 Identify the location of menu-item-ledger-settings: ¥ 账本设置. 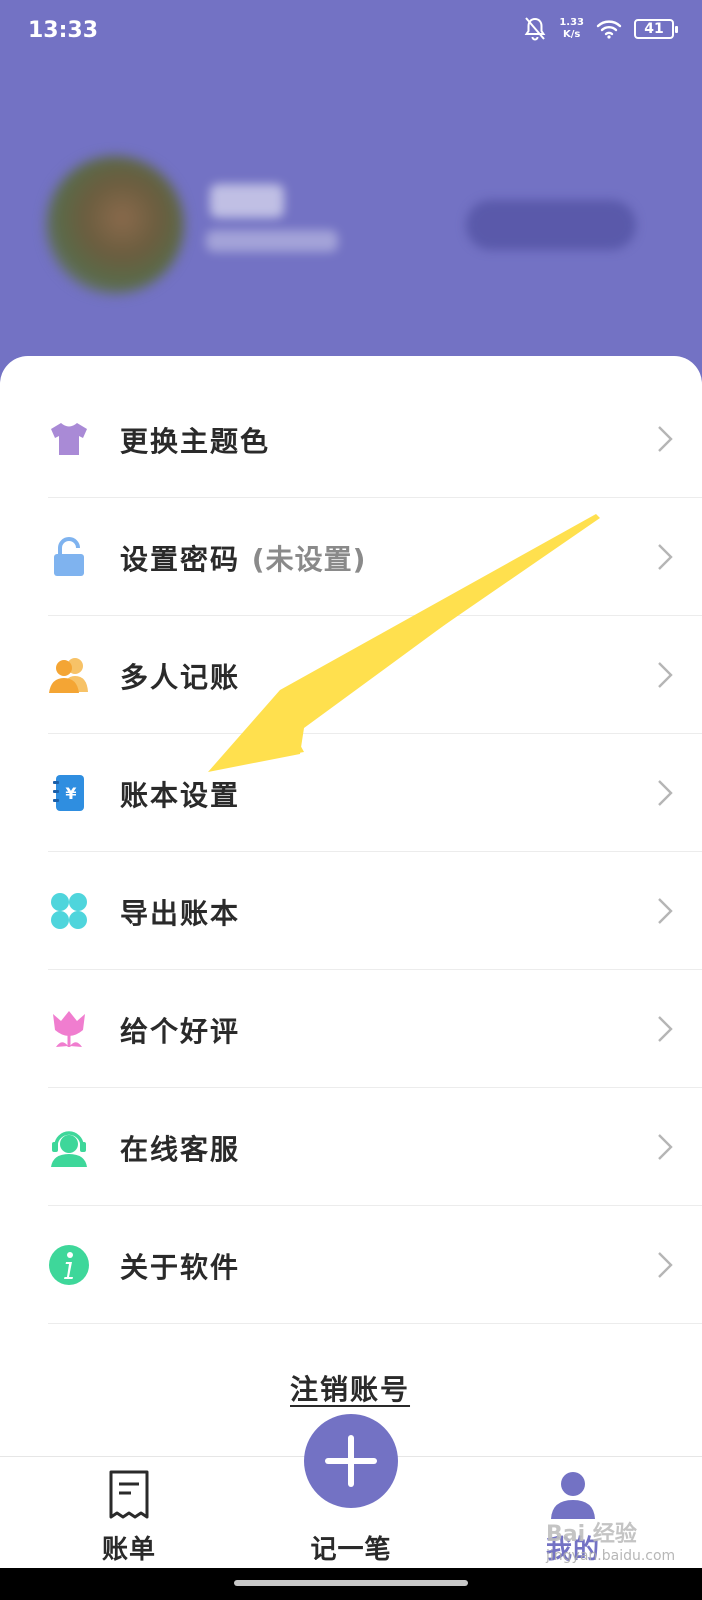
(351, 793).